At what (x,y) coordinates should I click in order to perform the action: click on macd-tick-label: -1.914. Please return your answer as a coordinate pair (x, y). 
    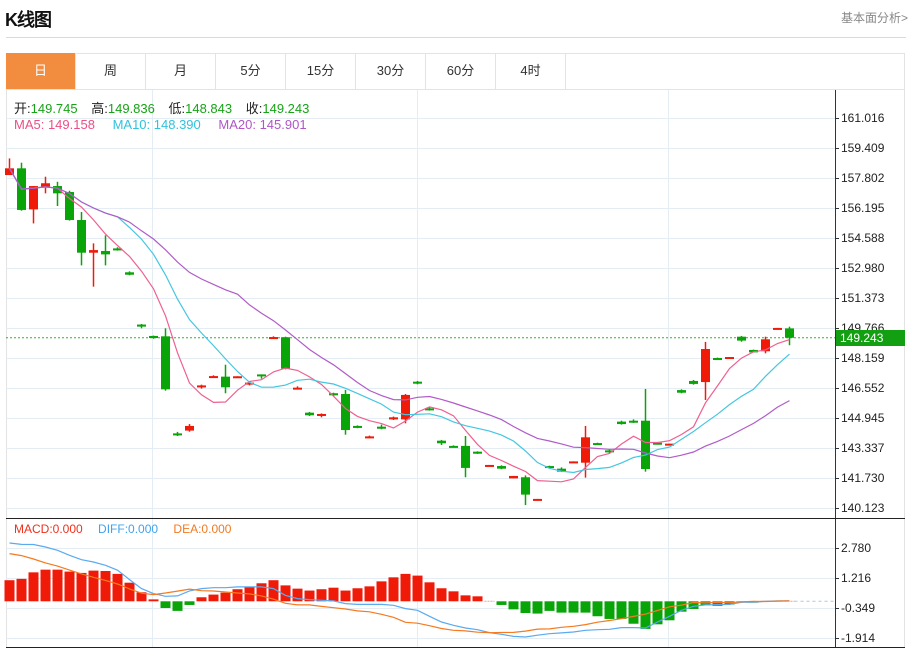
    Looking at the image, I should click on (858, 638).